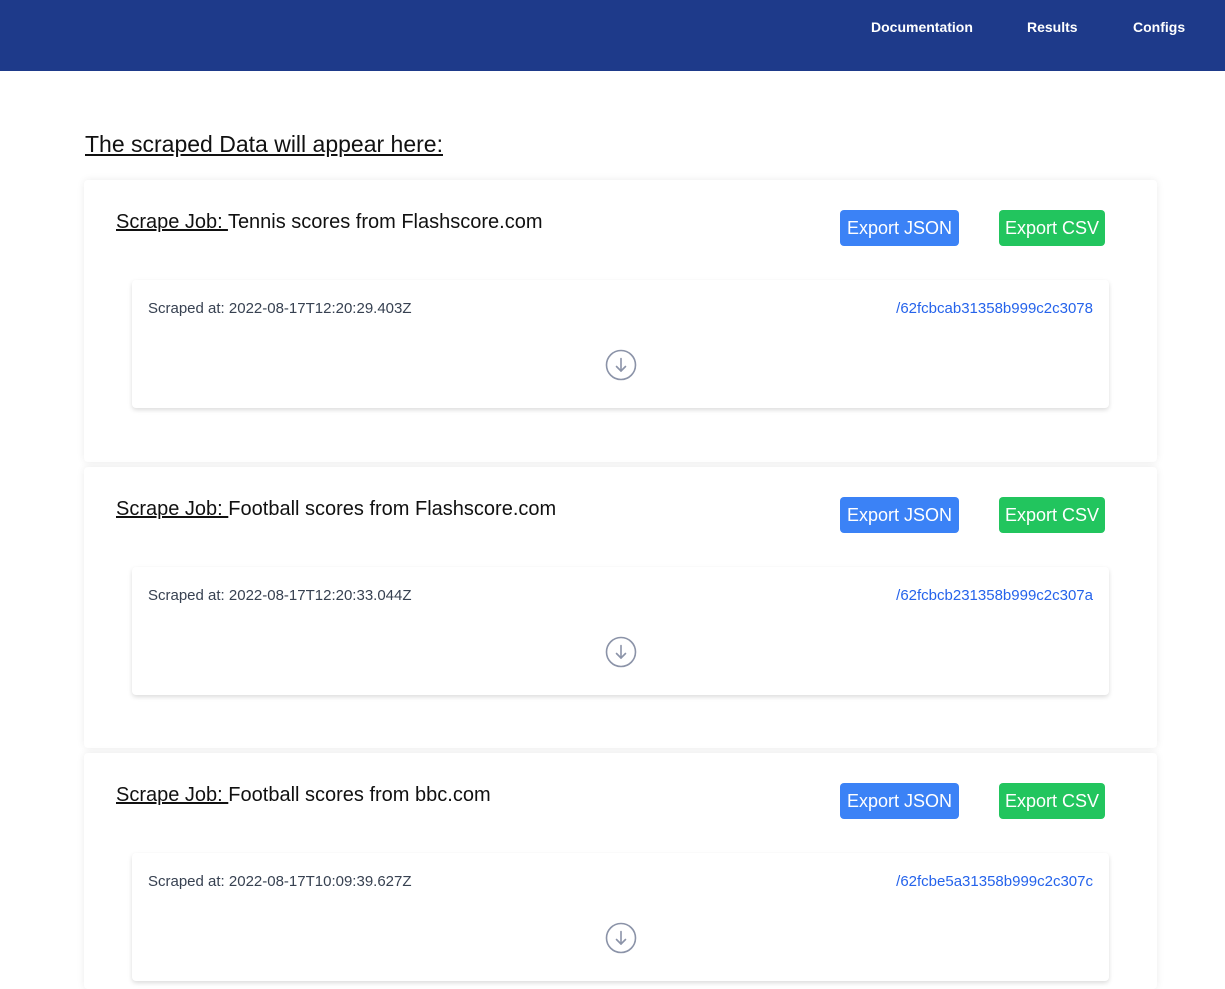  What do you see at coordinates (994, 596) in the screenshot?
I see `result-id-link: /62fcbcb231358b999c2c307a` at bounding box center [994, 596].